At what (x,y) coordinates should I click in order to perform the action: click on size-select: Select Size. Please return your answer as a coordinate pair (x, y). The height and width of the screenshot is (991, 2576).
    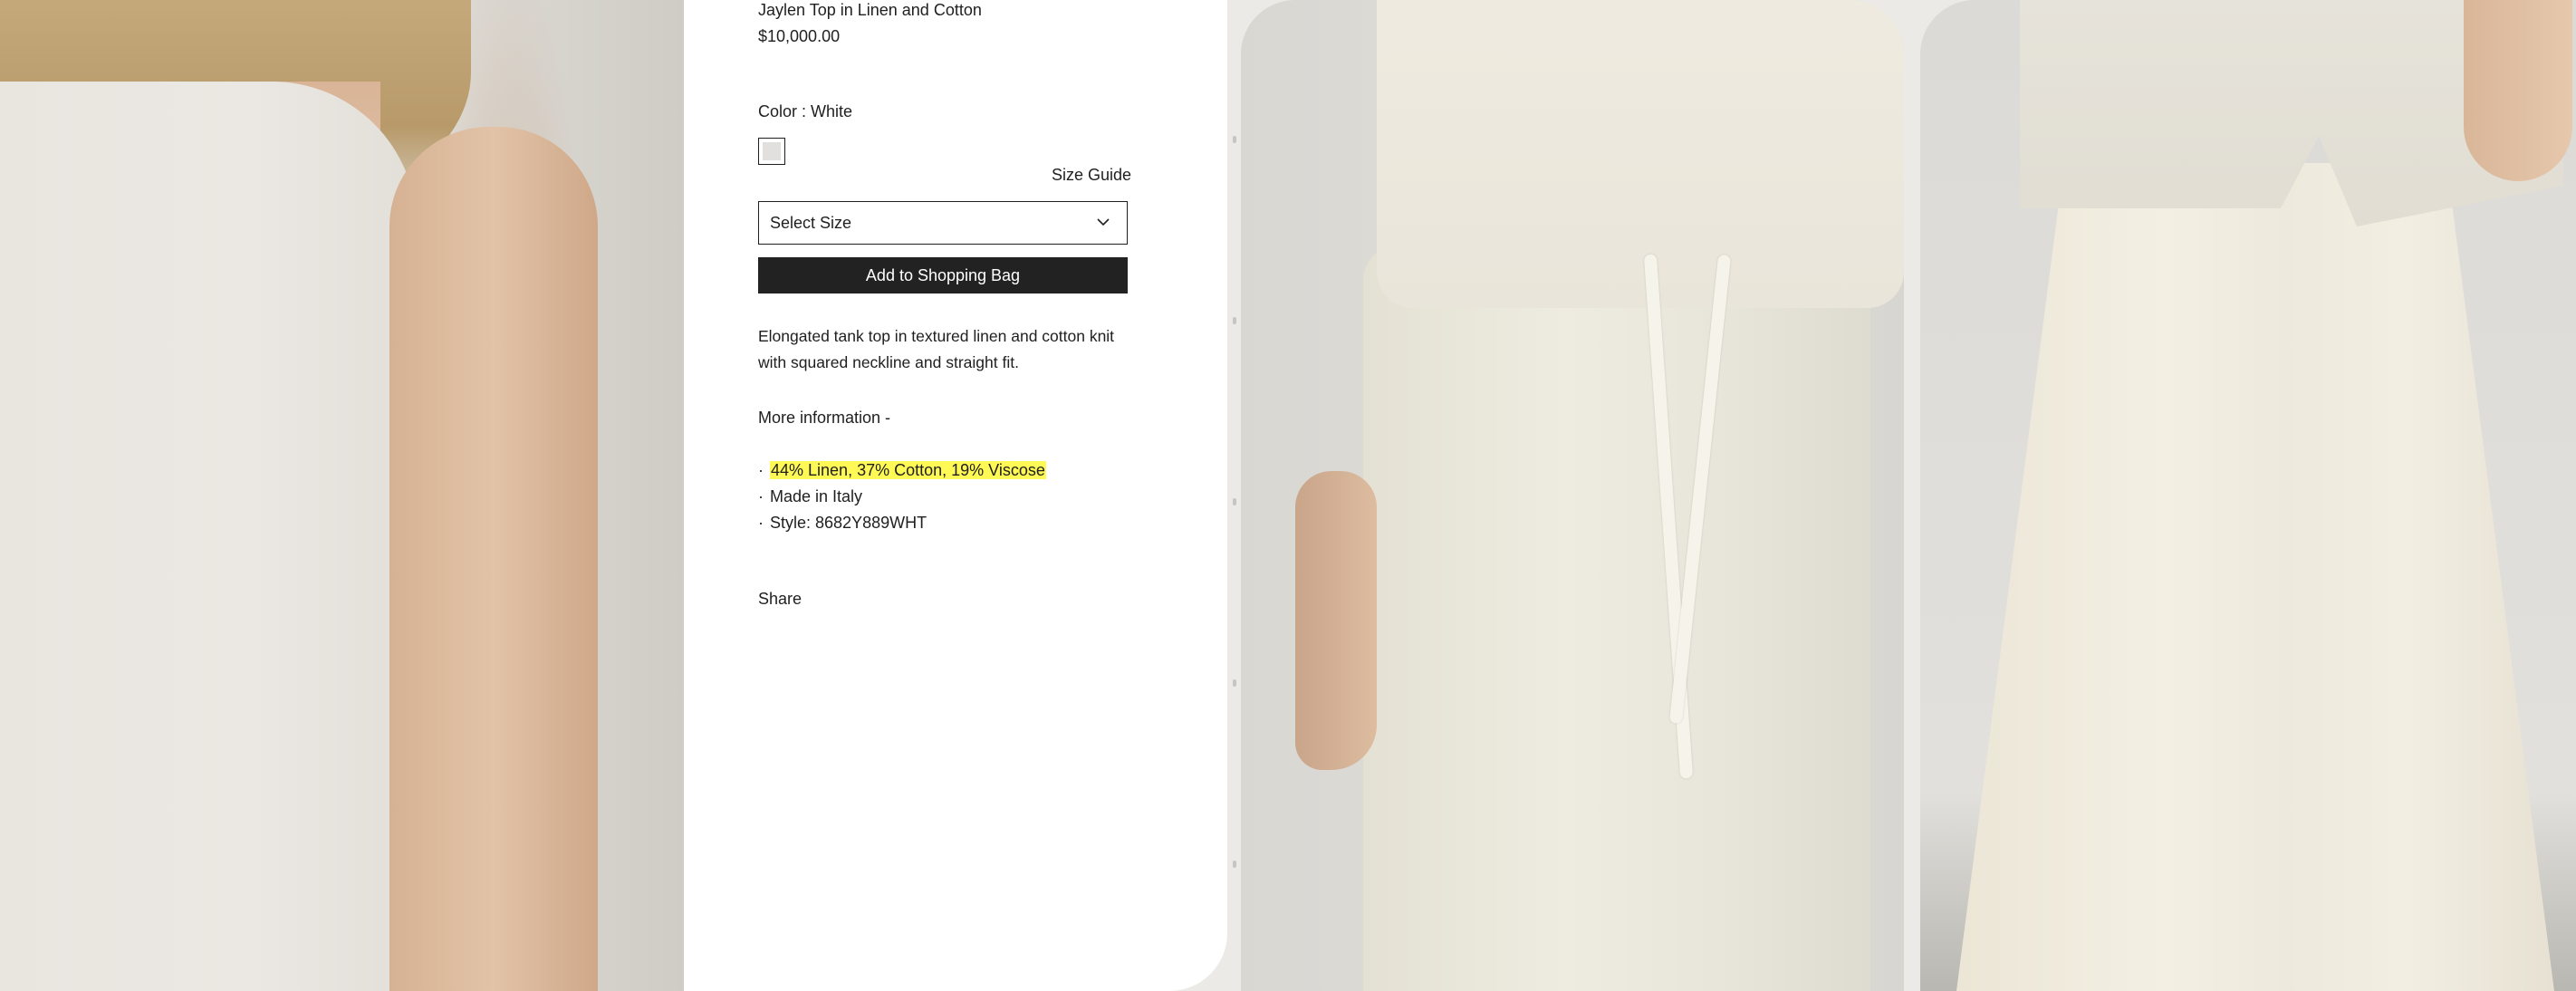
    Looking at the image, I should click on (943, 223).